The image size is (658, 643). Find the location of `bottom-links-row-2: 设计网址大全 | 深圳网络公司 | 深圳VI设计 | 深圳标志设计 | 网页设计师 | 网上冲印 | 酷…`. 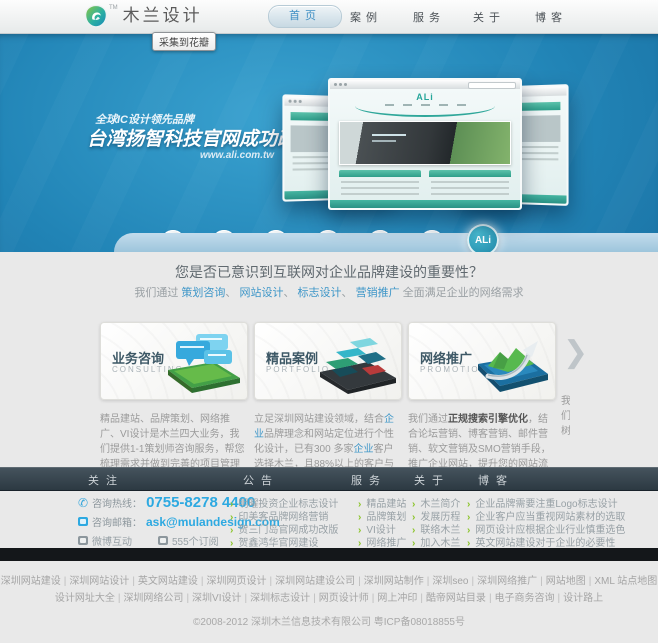

bottom-links-row-2: 设计网址大全 | 深圳网络公司 | 深圳VI设计 | 深圳标志设计 | 网页设计师 | 网上冲印 | 酷… is located at coordinates (329, 598).